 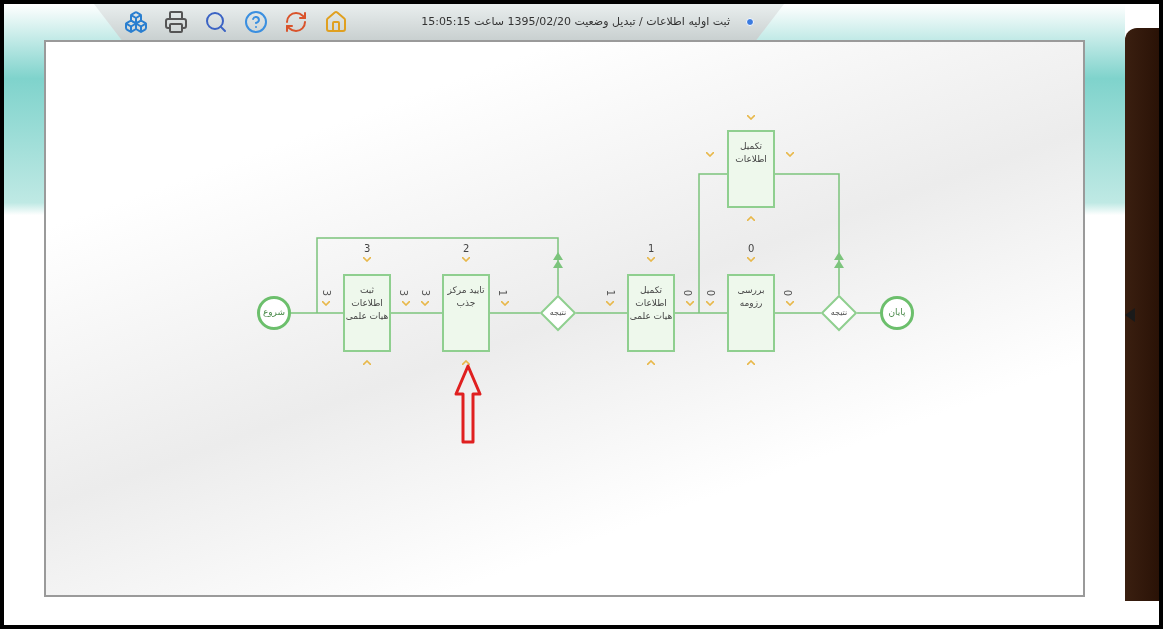 I want to click on task-node: ثبت اطلاعات هیات علمی, so click(x=367, y=313).